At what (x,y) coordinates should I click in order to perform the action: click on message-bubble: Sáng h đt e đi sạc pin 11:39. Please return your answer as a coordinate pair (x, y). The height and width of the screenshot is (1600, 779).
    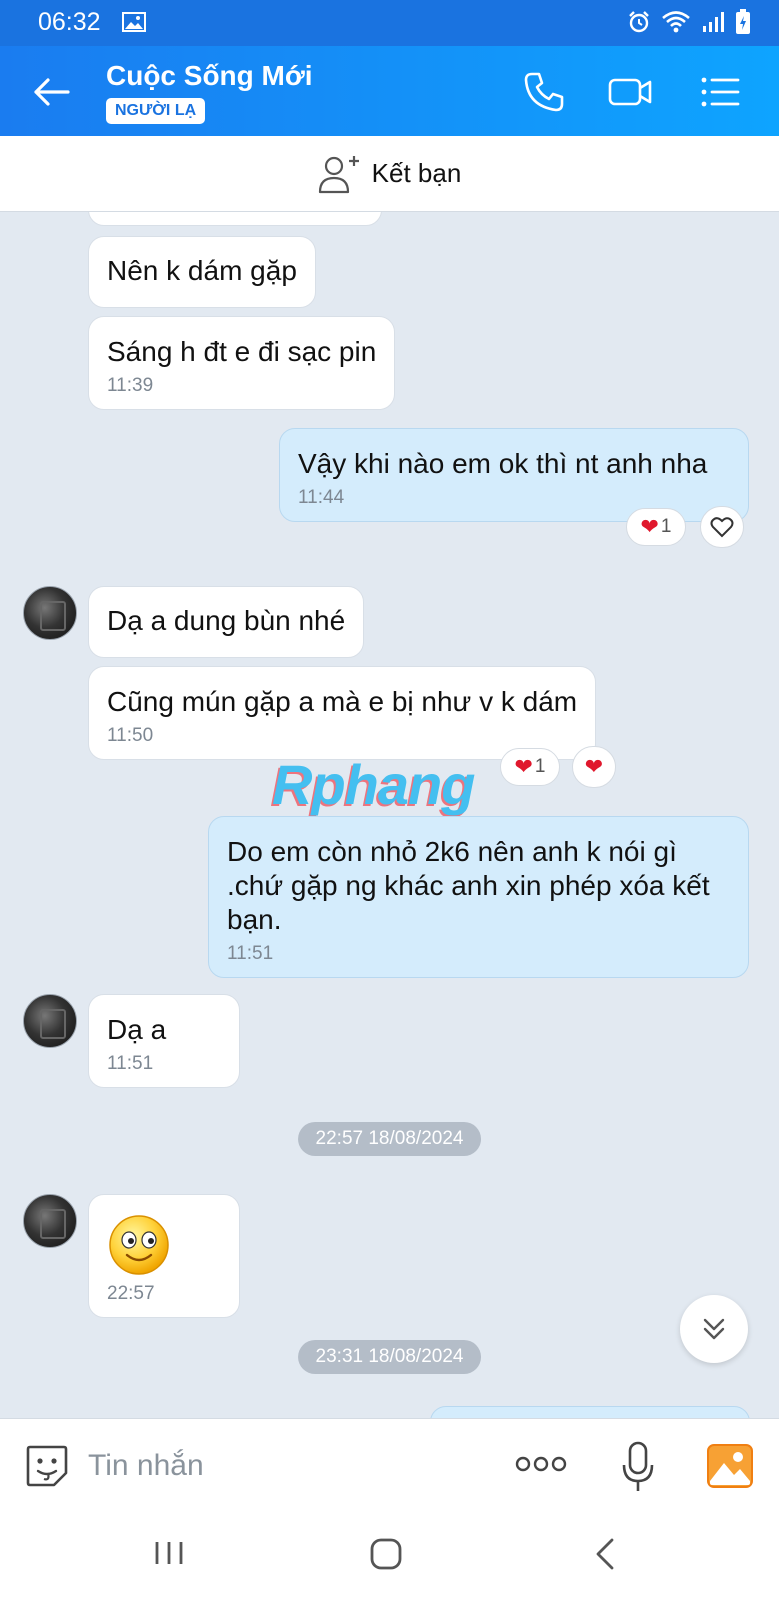
    Looking at the image, I should click on (242, 363).